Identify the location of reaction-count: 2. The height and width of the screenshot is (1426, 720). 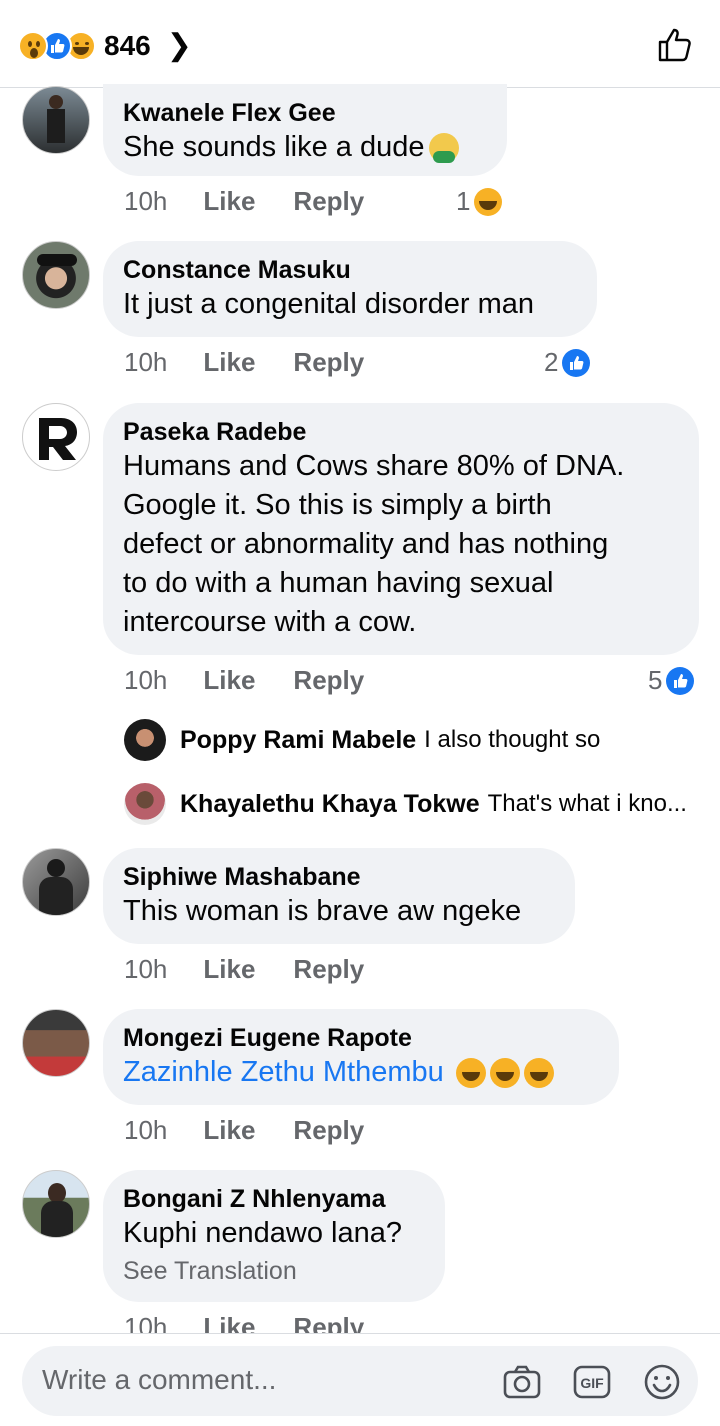
(551, 362).